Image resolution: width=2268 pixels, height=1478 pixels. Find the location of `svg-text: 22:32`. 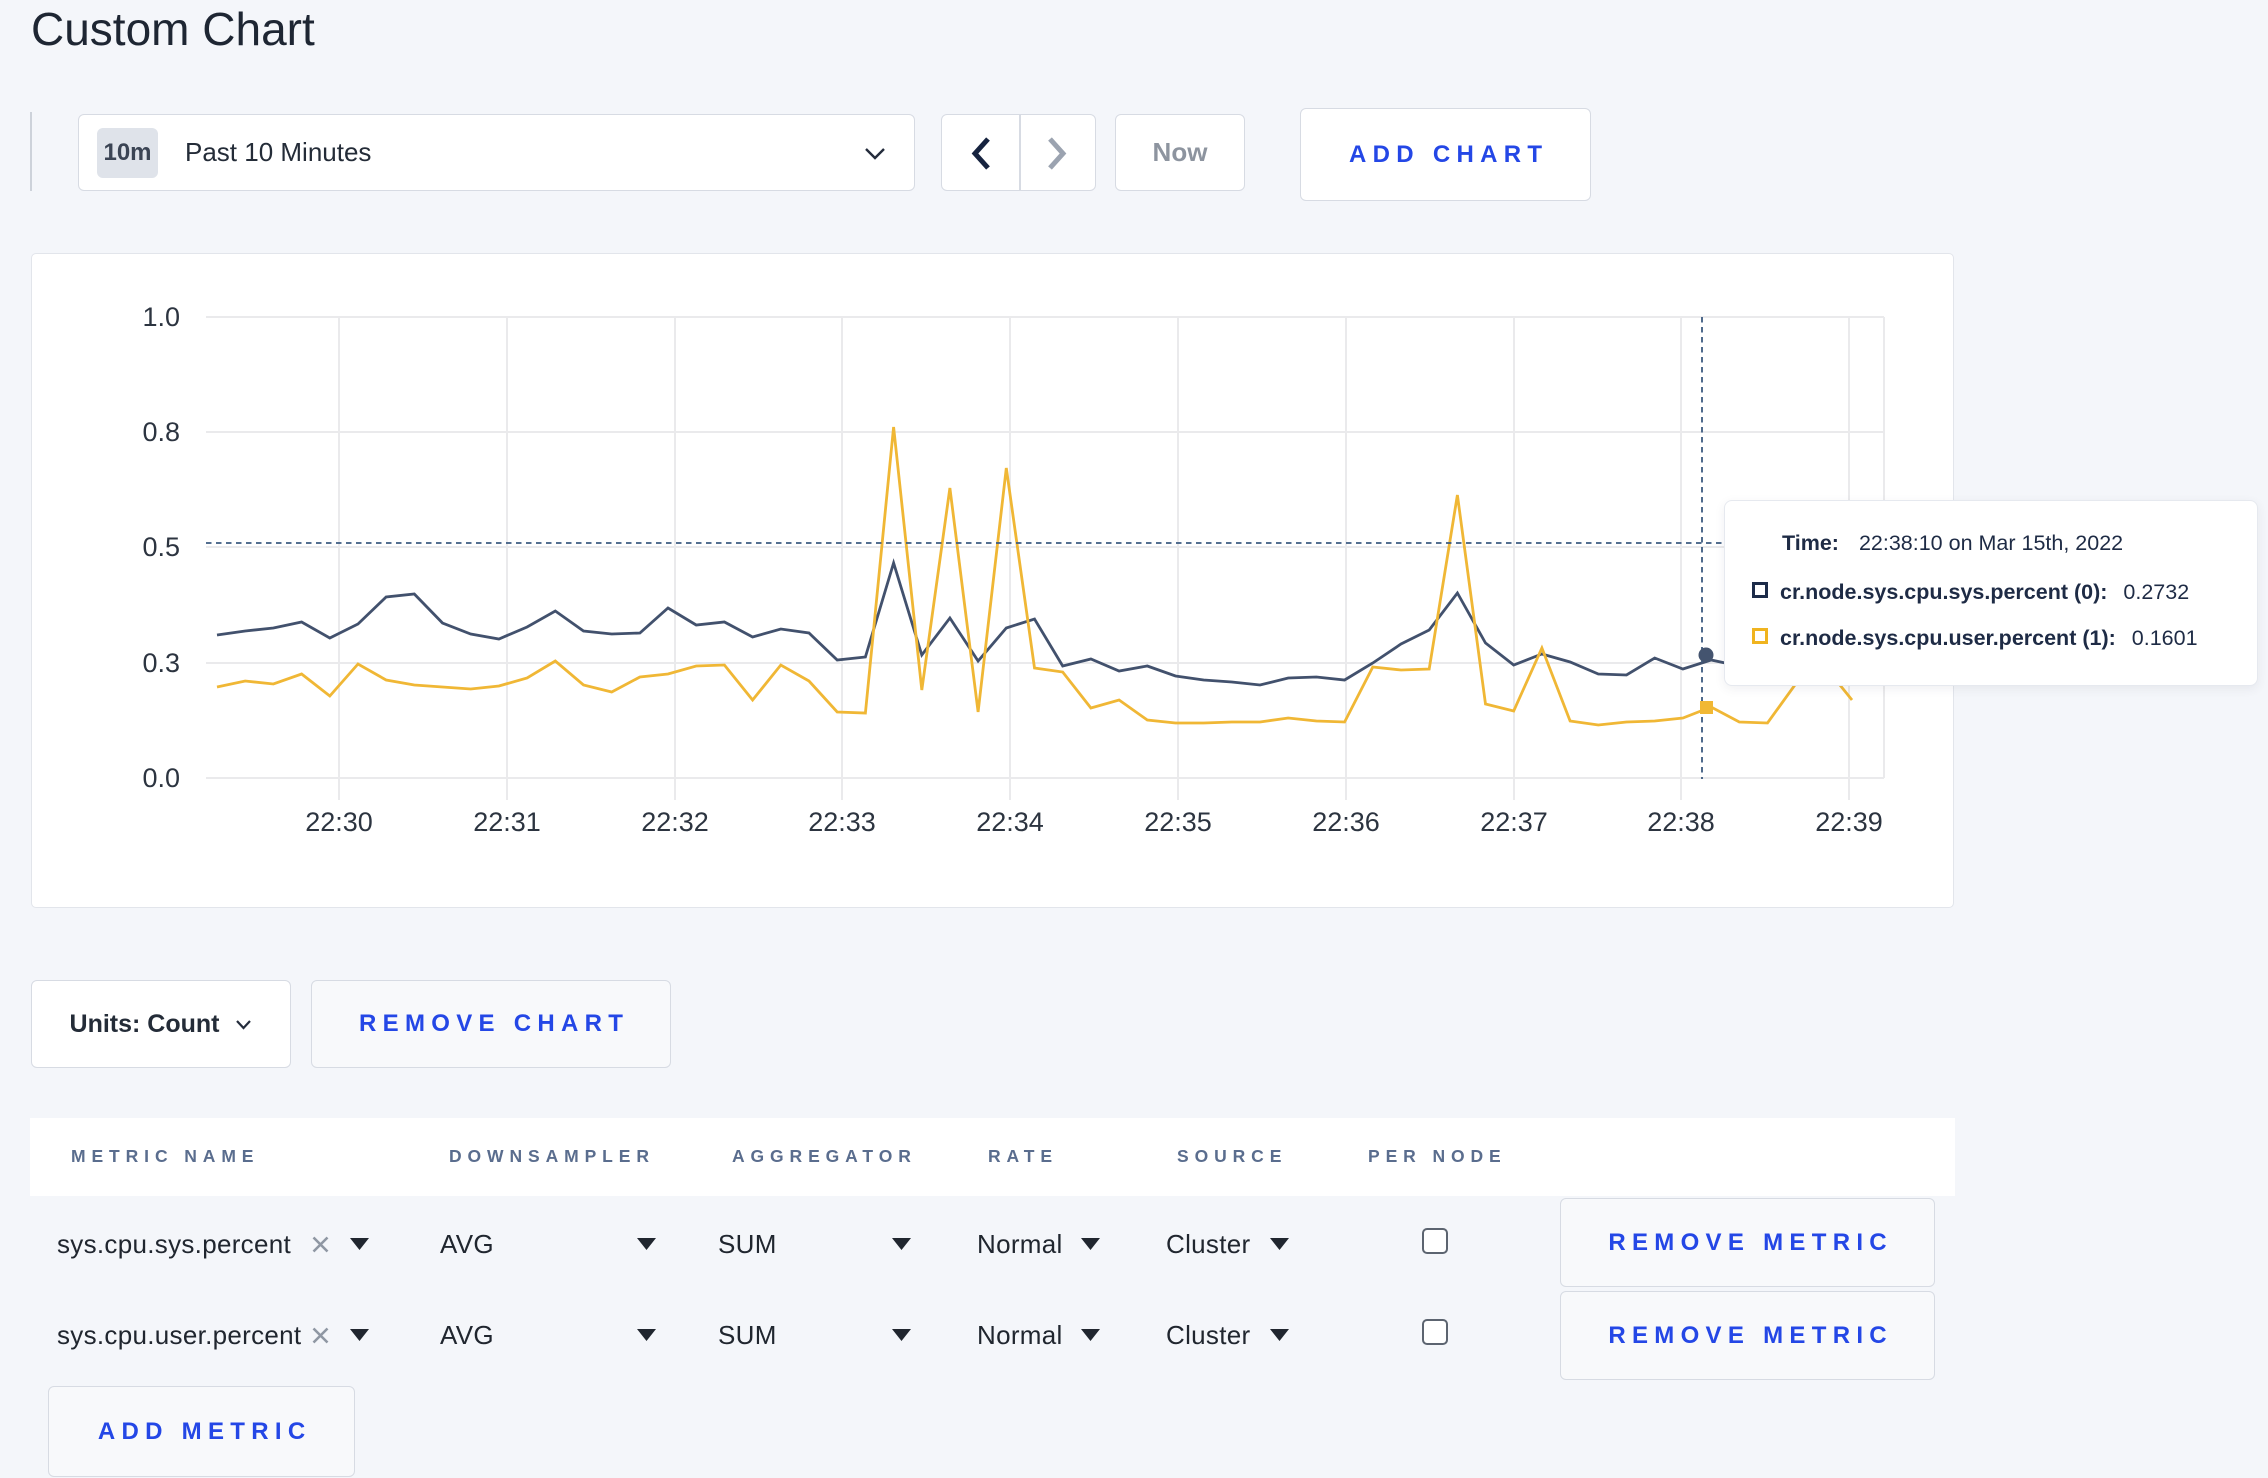

svg-text: 22:32 is located at coordinates (675, 822).